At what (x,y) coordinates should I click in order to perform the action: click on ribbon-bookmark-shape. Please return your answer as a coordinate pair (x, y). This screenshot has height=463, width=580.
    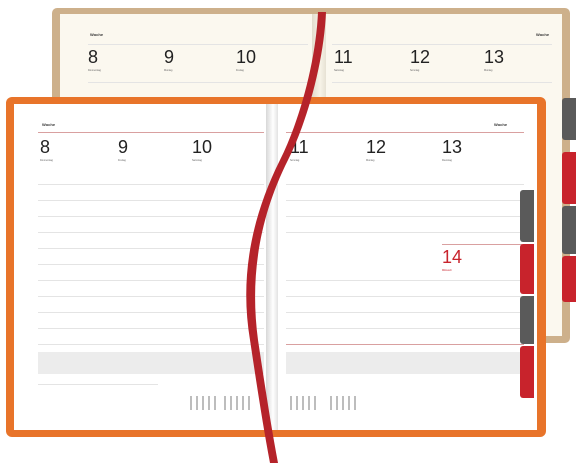
    Looking at the image, I should click on (286, 237).